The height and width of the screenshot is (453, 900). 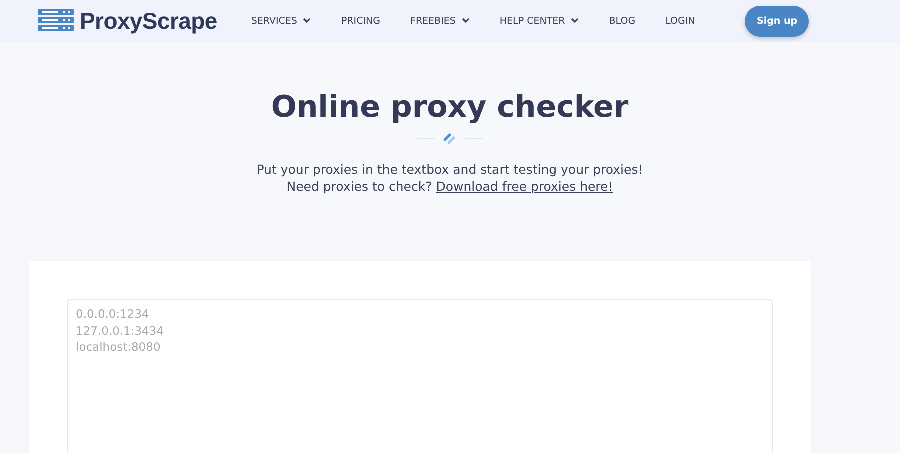 What do you see at coordinates (149, 21) in the screenshot?
I see `logo-text: ProxyScrape` at bounding box center [149, 21].